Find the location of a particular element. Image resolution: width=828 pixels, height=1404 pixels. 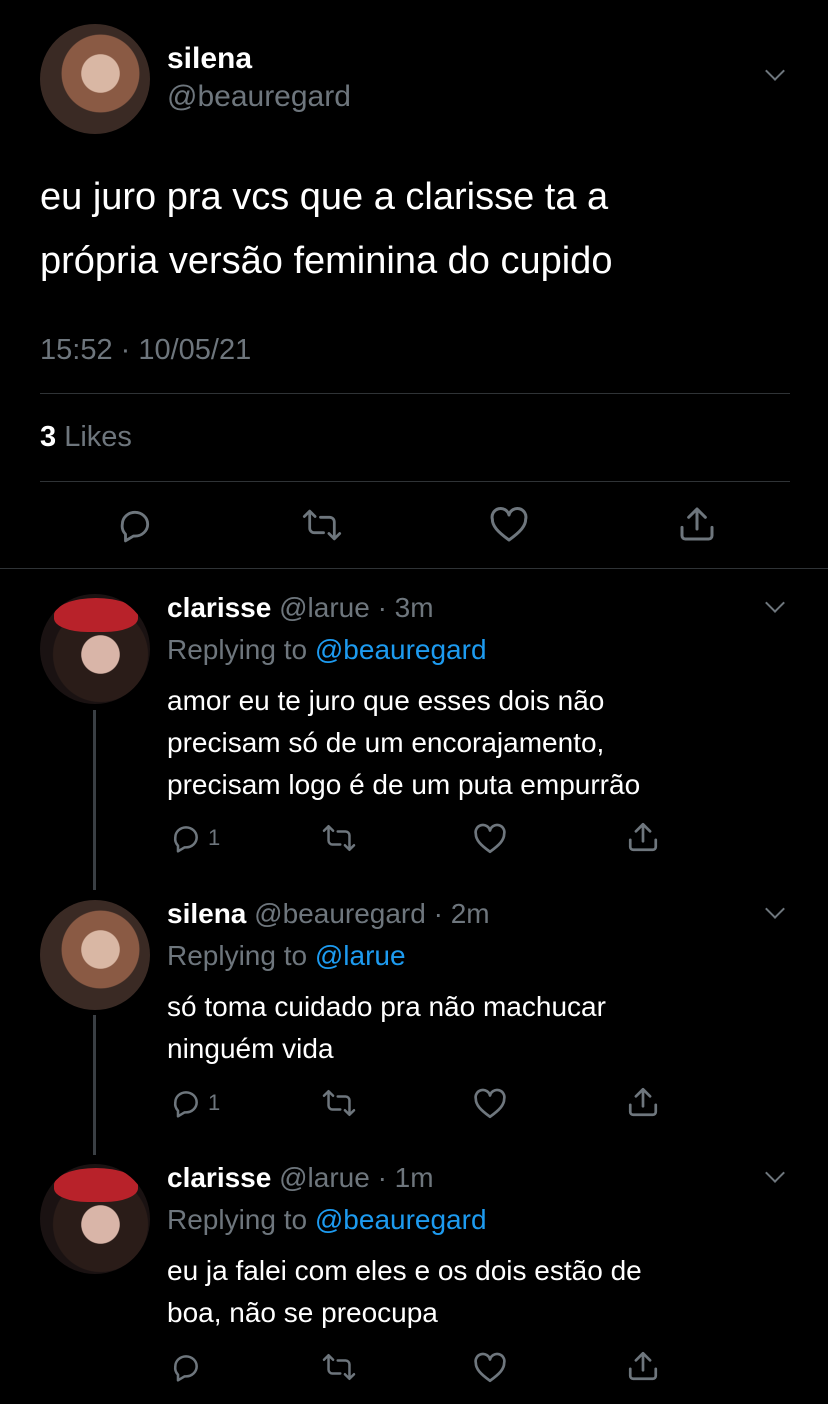

tweet-text-line-2: própria versão feminina do cupido is located at coordinates (326, 261).